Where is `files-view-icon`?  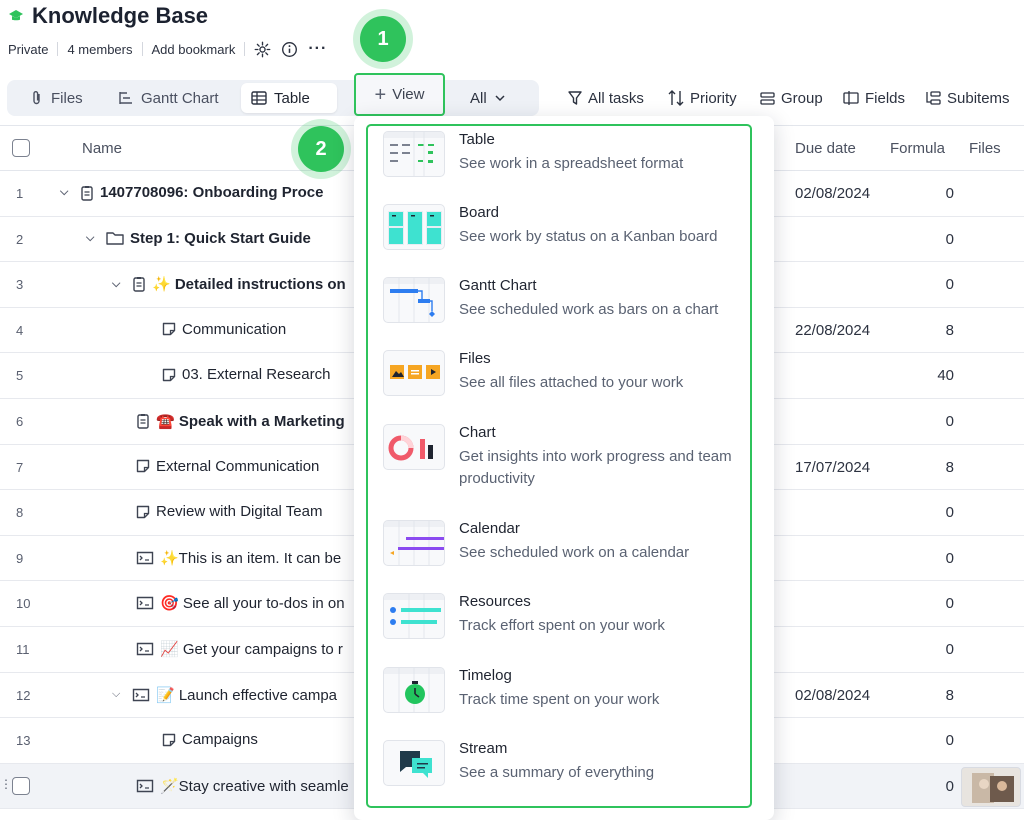 files-view-icon is located at coordinates (414, 373).